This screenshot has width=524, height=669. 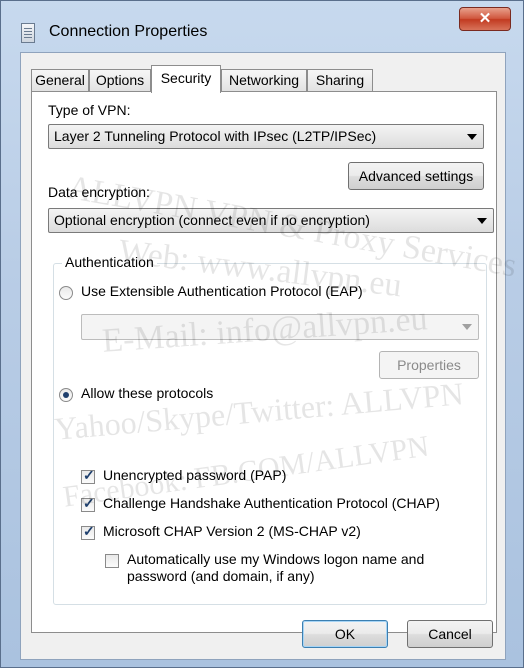 I want to click on allow-protocols-label: Allow these protocols, so click(x=147, y=393).